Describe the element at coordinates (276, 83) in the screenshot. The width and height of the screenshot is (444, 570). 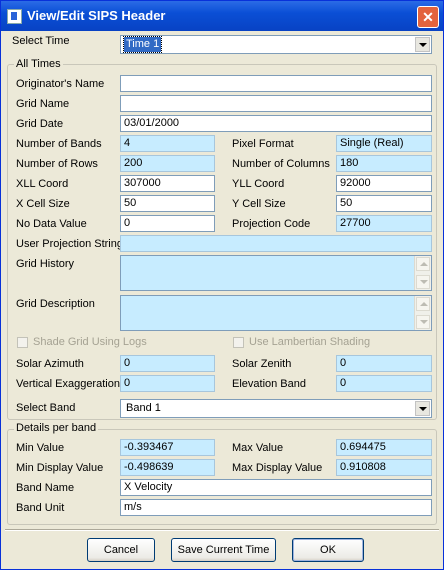
I see `originator-name-field` at that location.